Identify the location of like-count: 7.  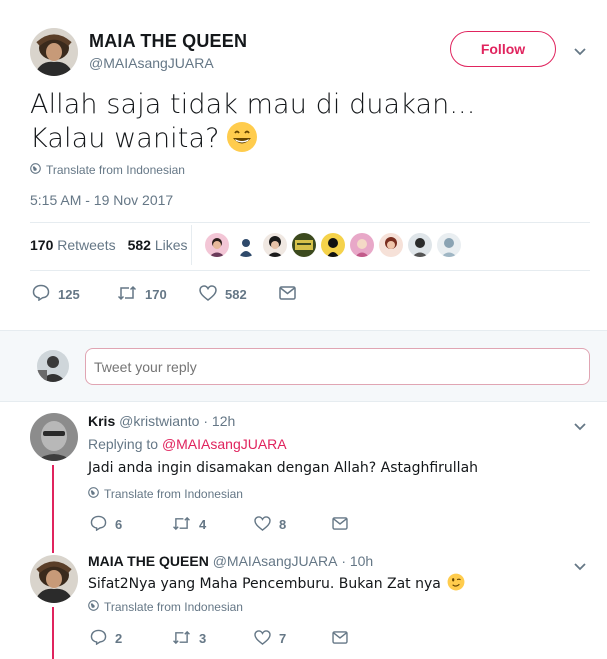
(283, 638).